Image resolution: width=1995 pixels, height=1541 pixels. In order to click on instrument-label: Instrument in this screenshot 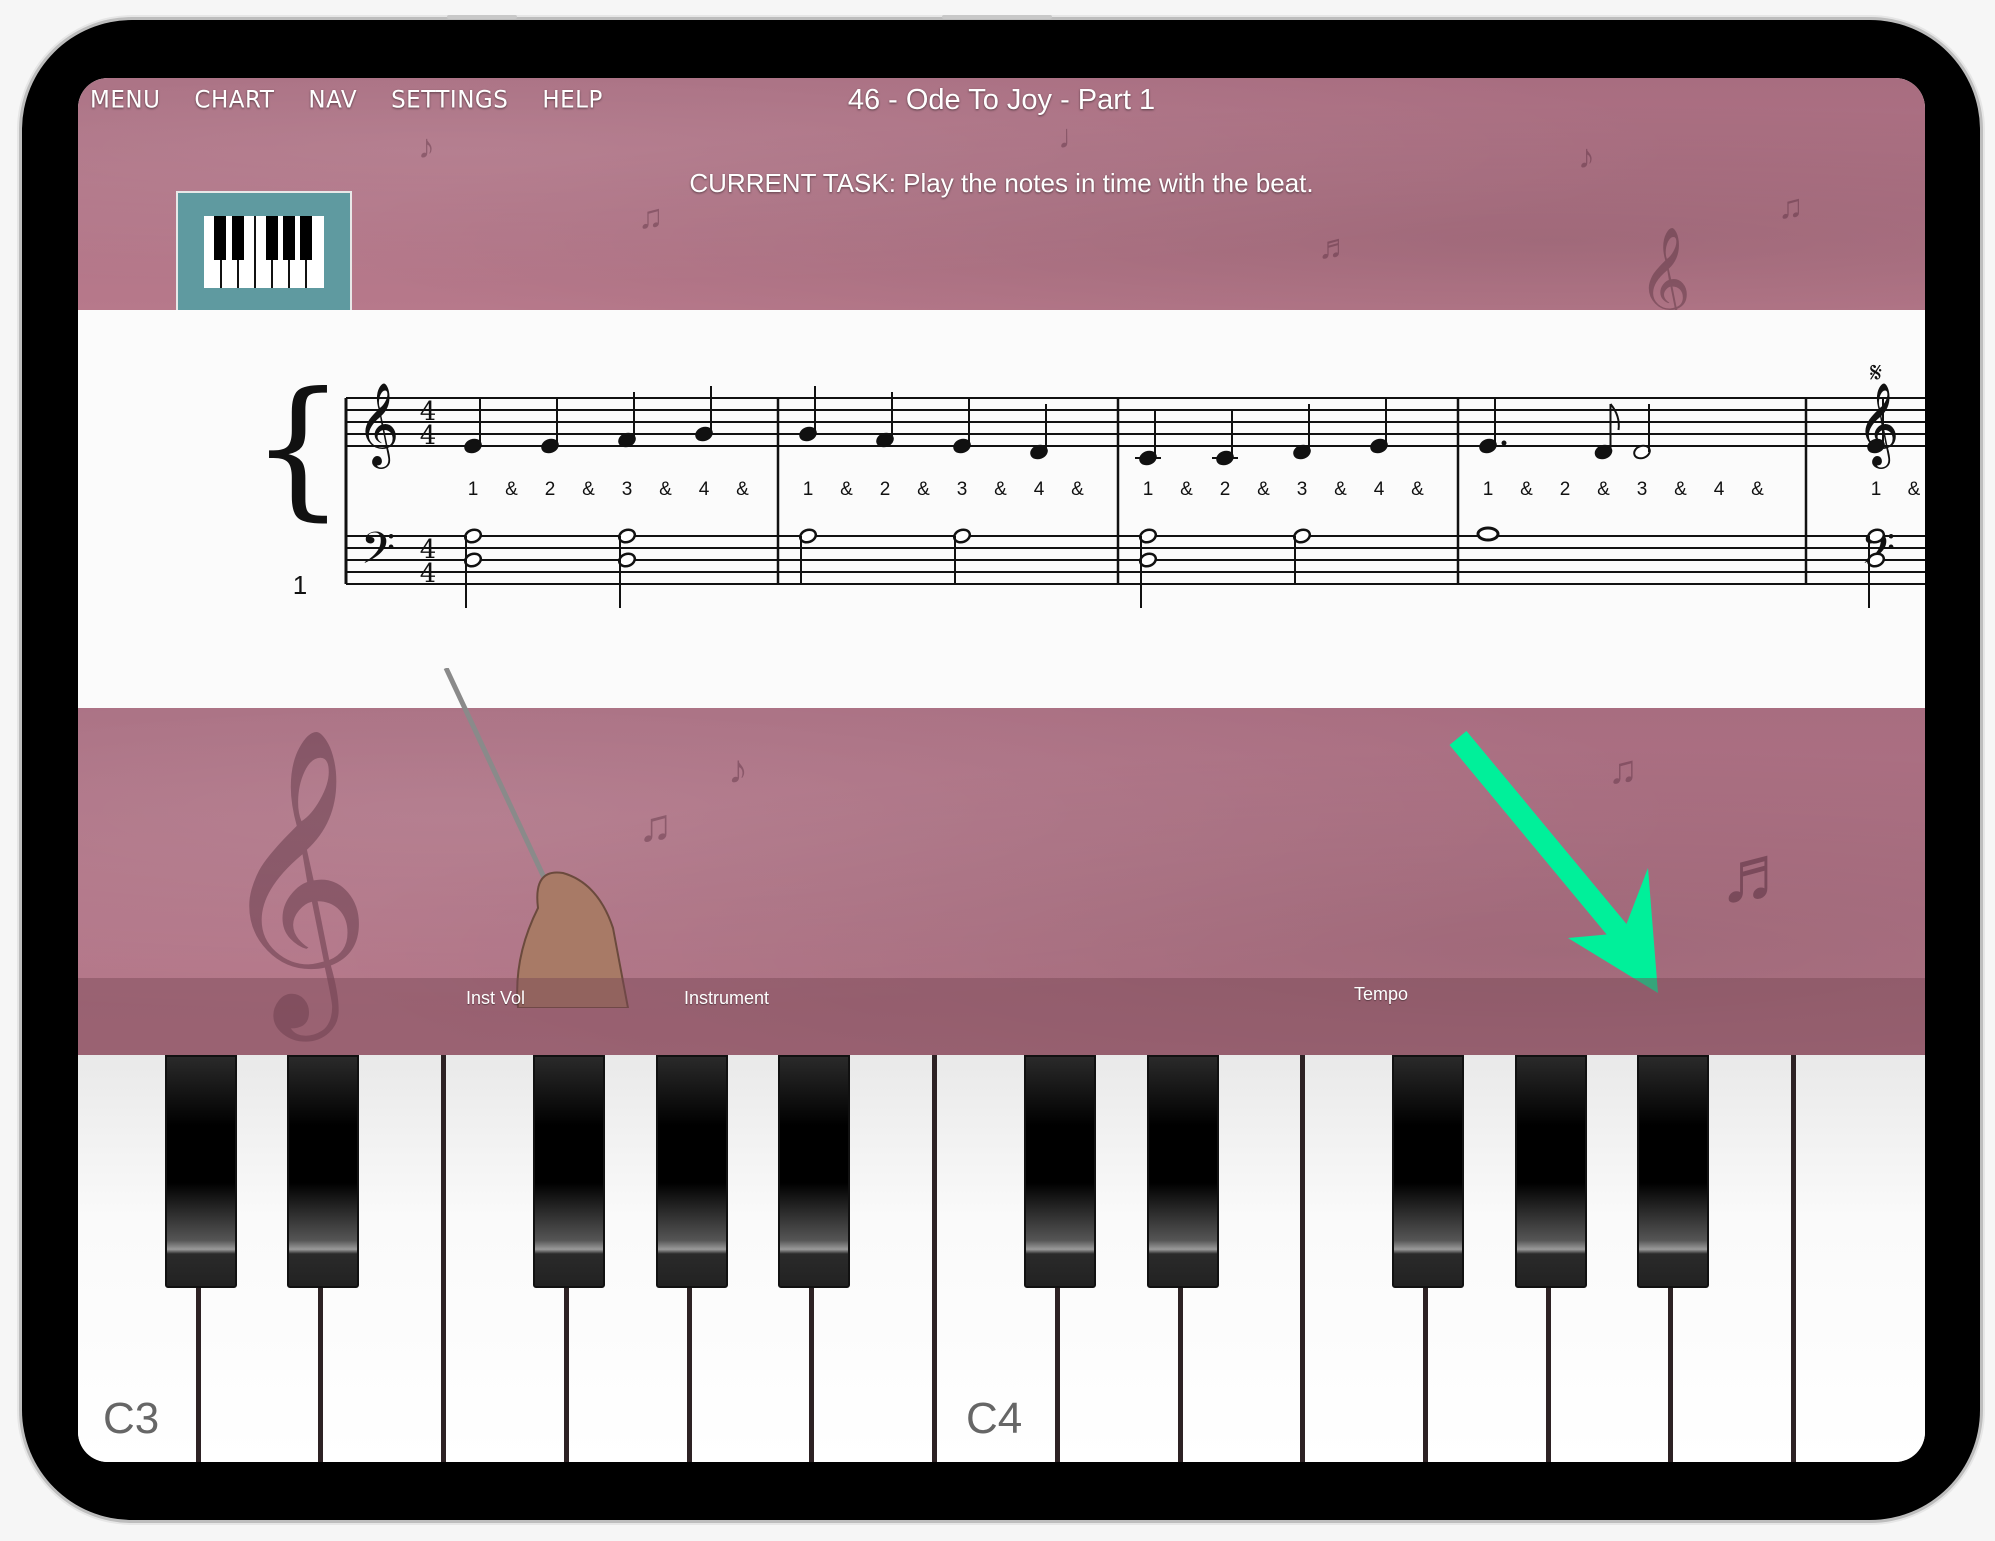, I will do `click(727, 998)`.